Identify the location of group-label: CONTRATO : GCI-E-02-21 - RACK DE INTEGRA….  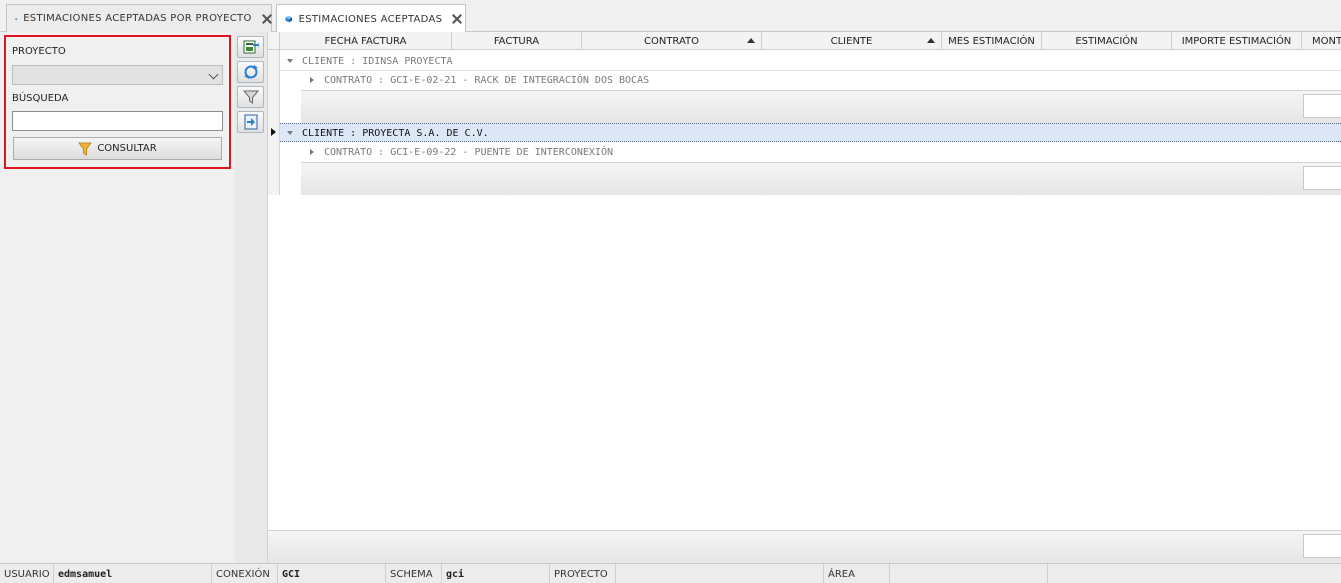
(487, 80).